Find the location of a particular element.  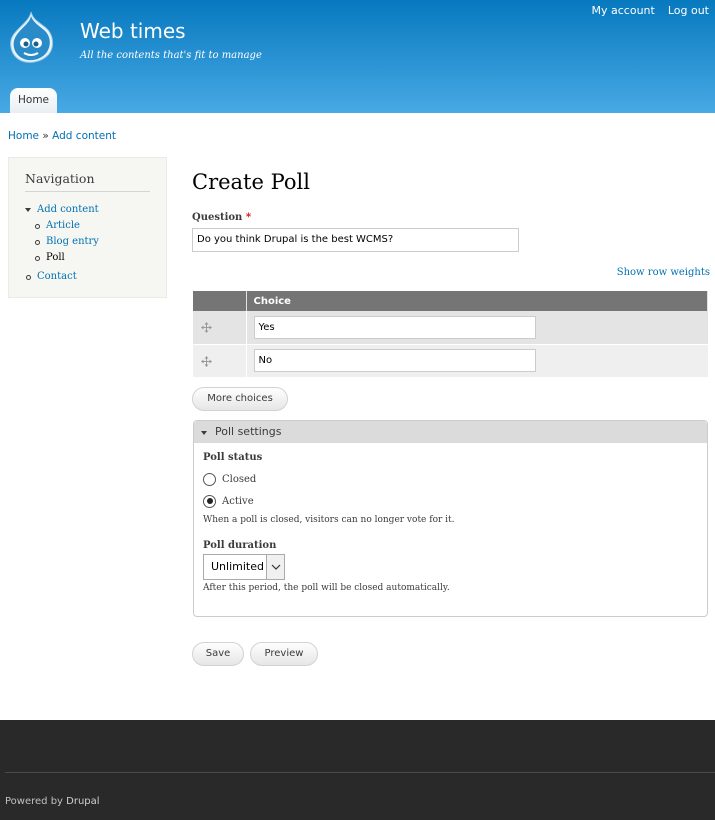

choice-input-2: No is located at coordinates (394, 360).